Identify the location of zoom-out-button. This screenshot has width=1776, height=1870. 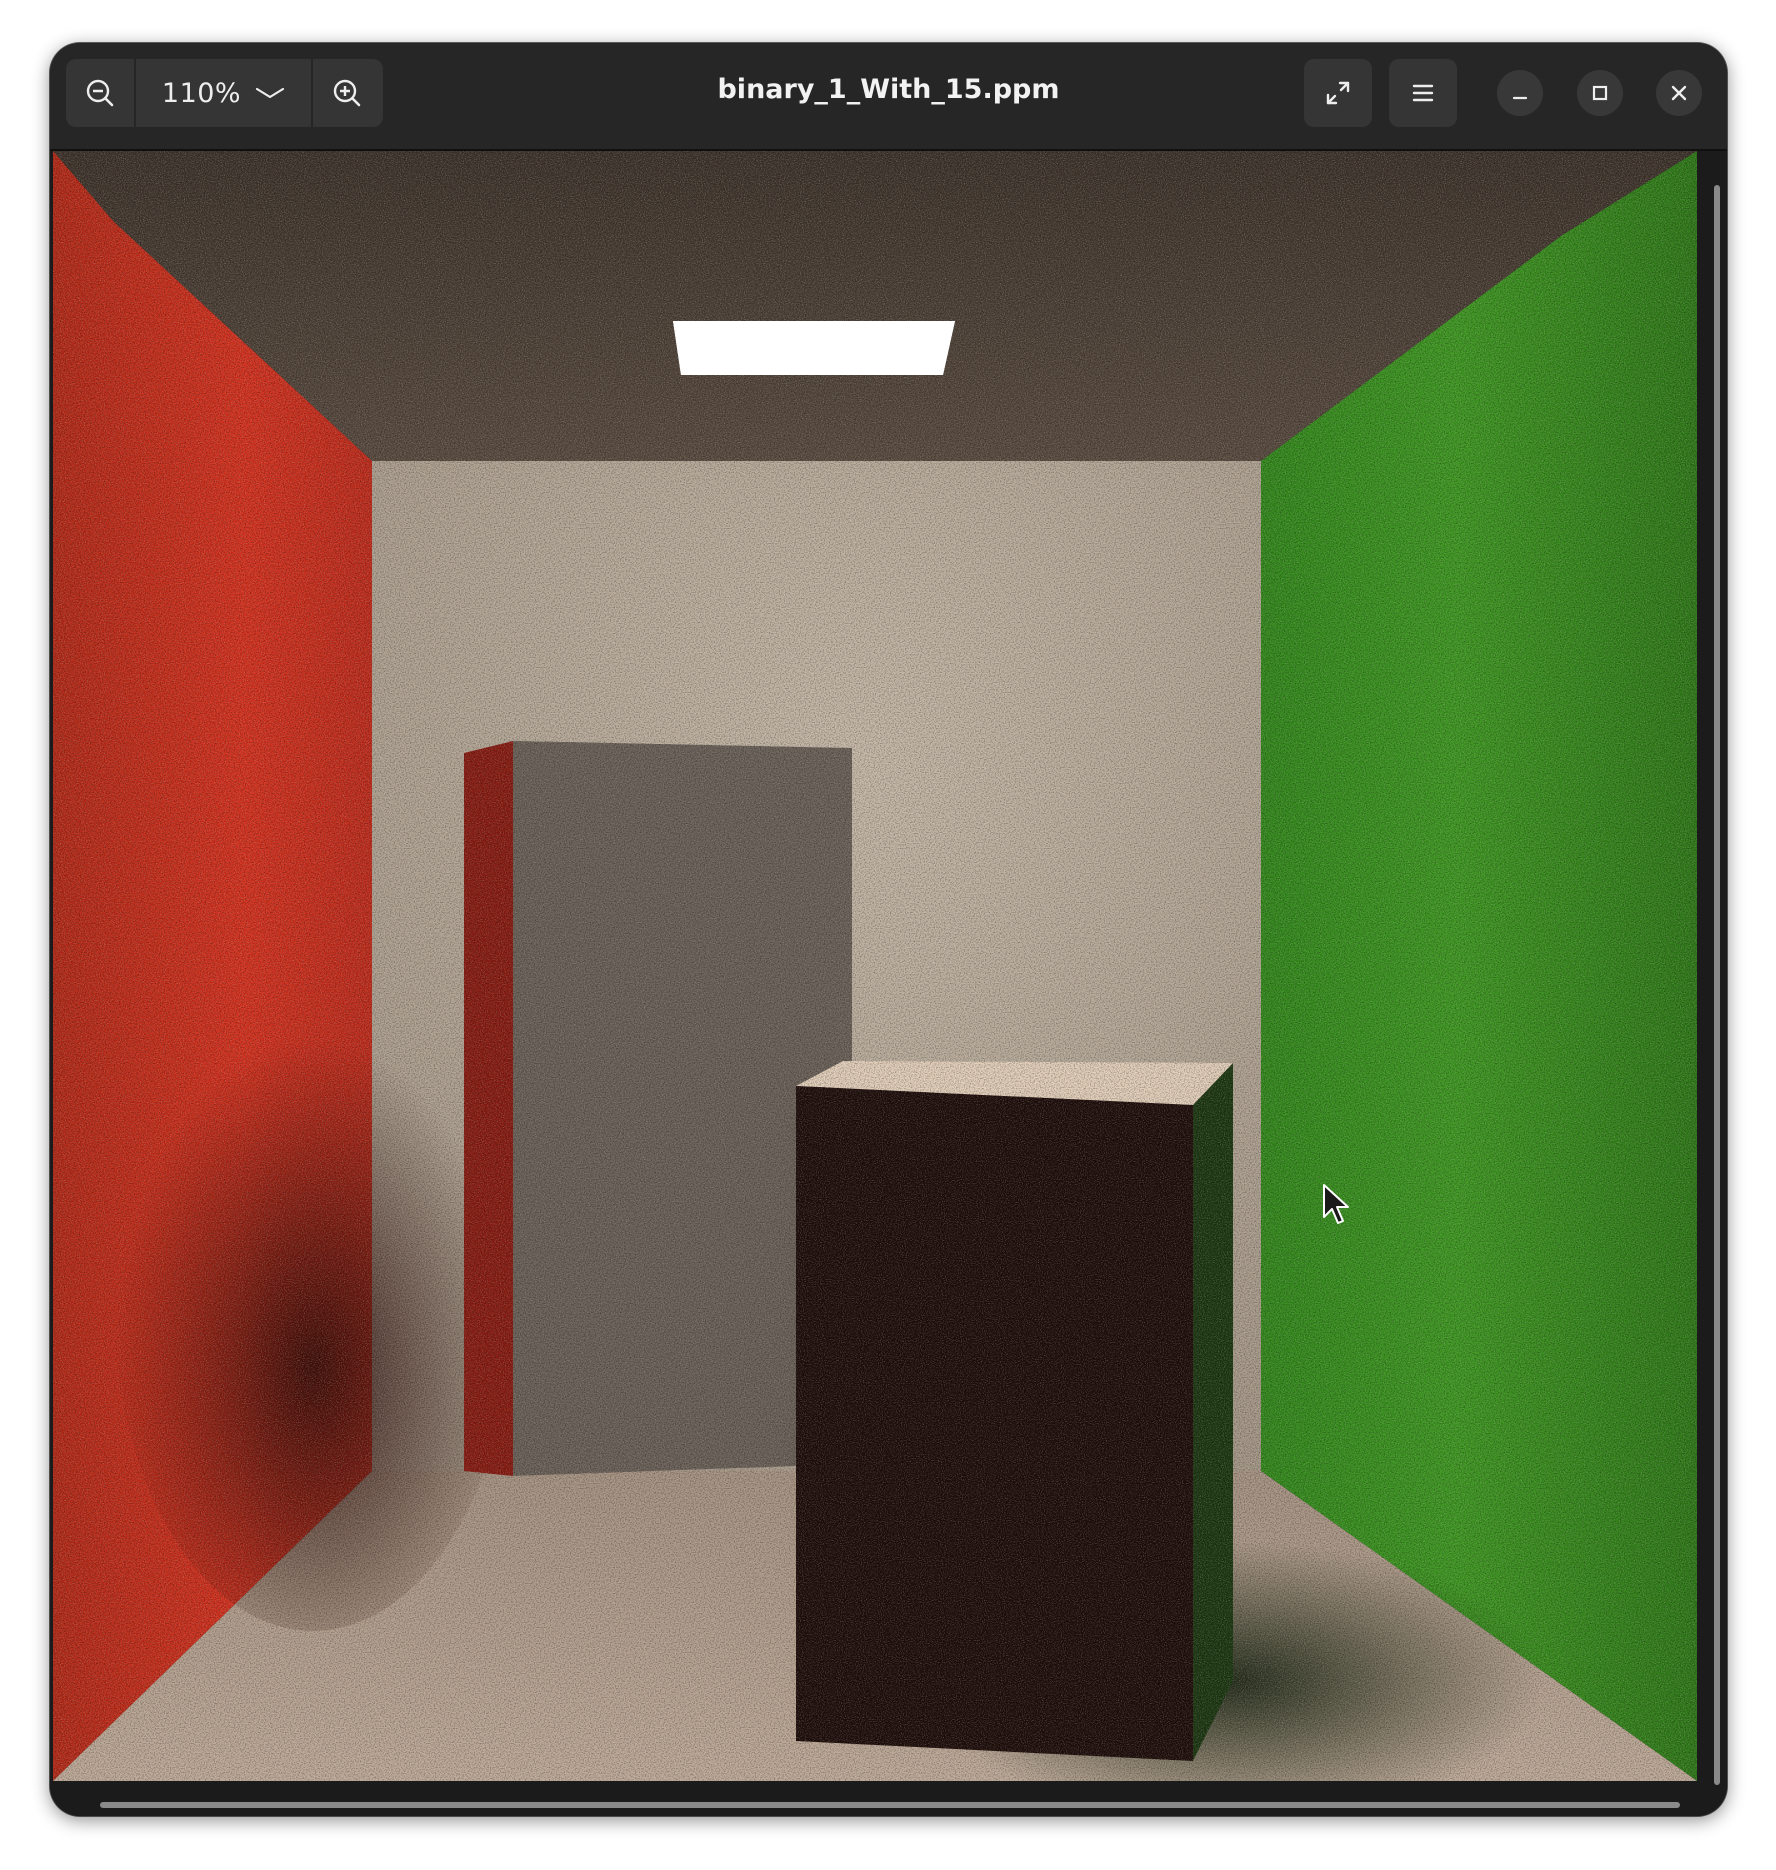
(100, 93).